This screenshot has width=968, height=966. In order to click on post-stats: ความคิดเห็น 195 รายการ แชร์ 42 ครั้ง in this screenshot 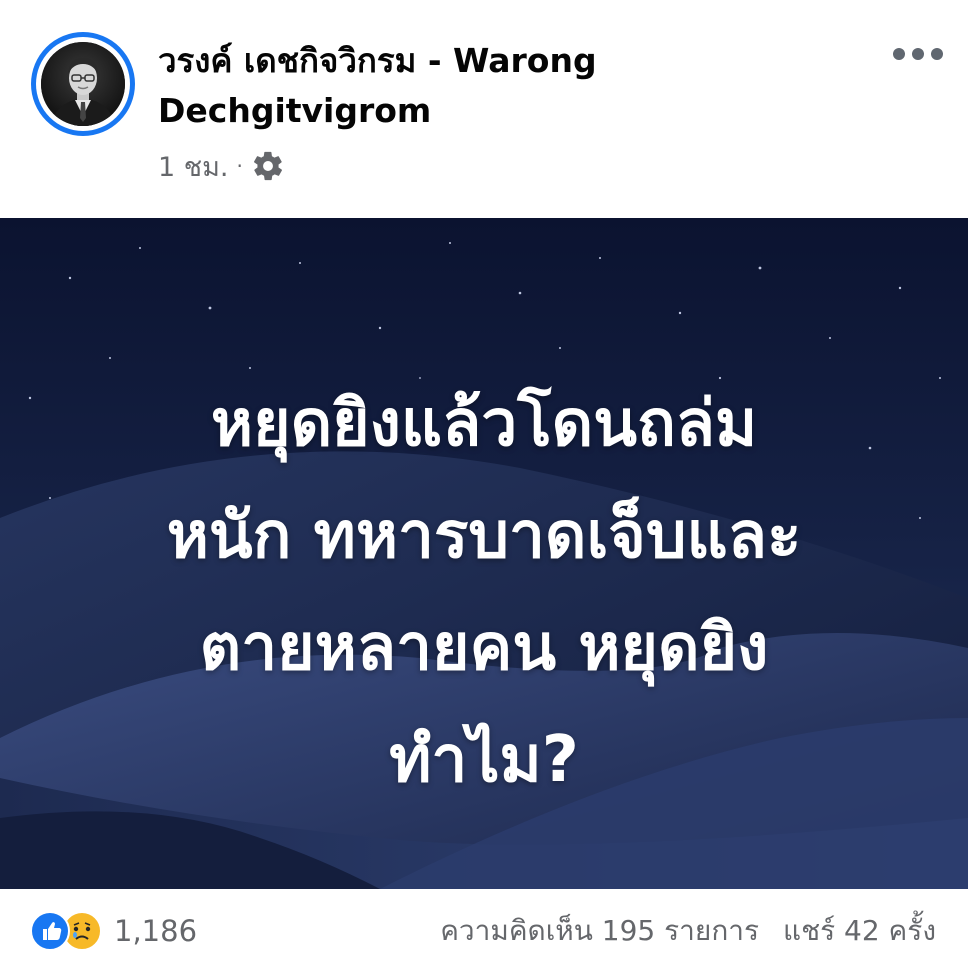, I will do `click(688, 931)`.